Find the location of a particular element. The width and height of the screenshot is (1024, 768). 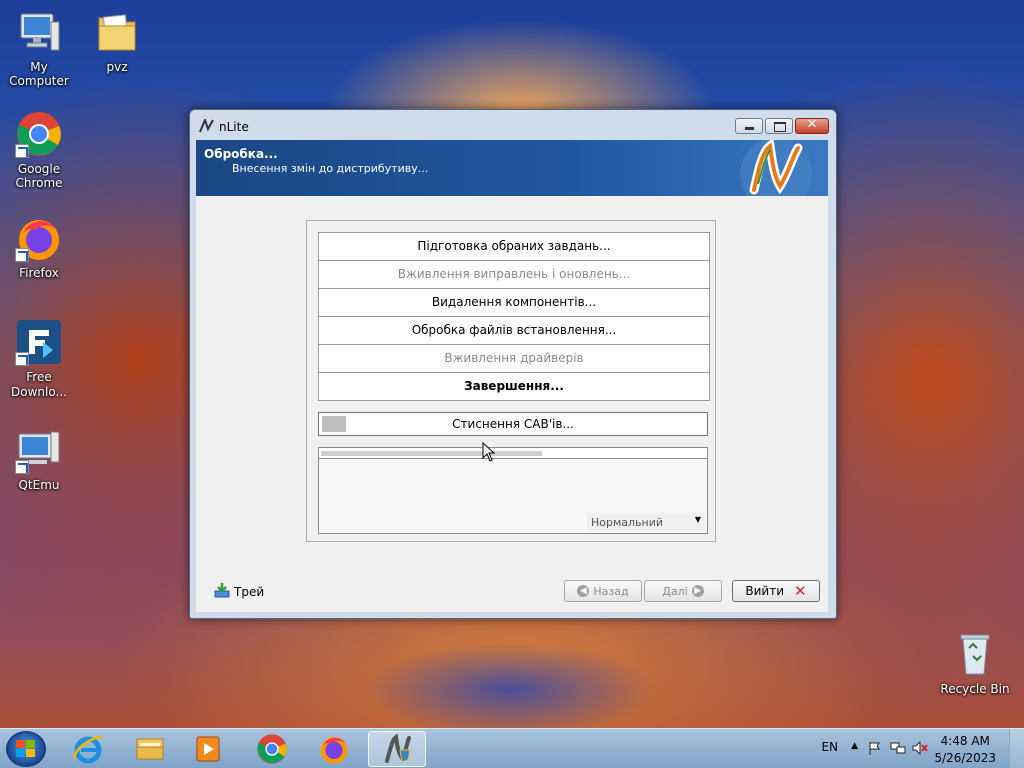

close-x-icon: ✕ is located at coordinates (800, 591).